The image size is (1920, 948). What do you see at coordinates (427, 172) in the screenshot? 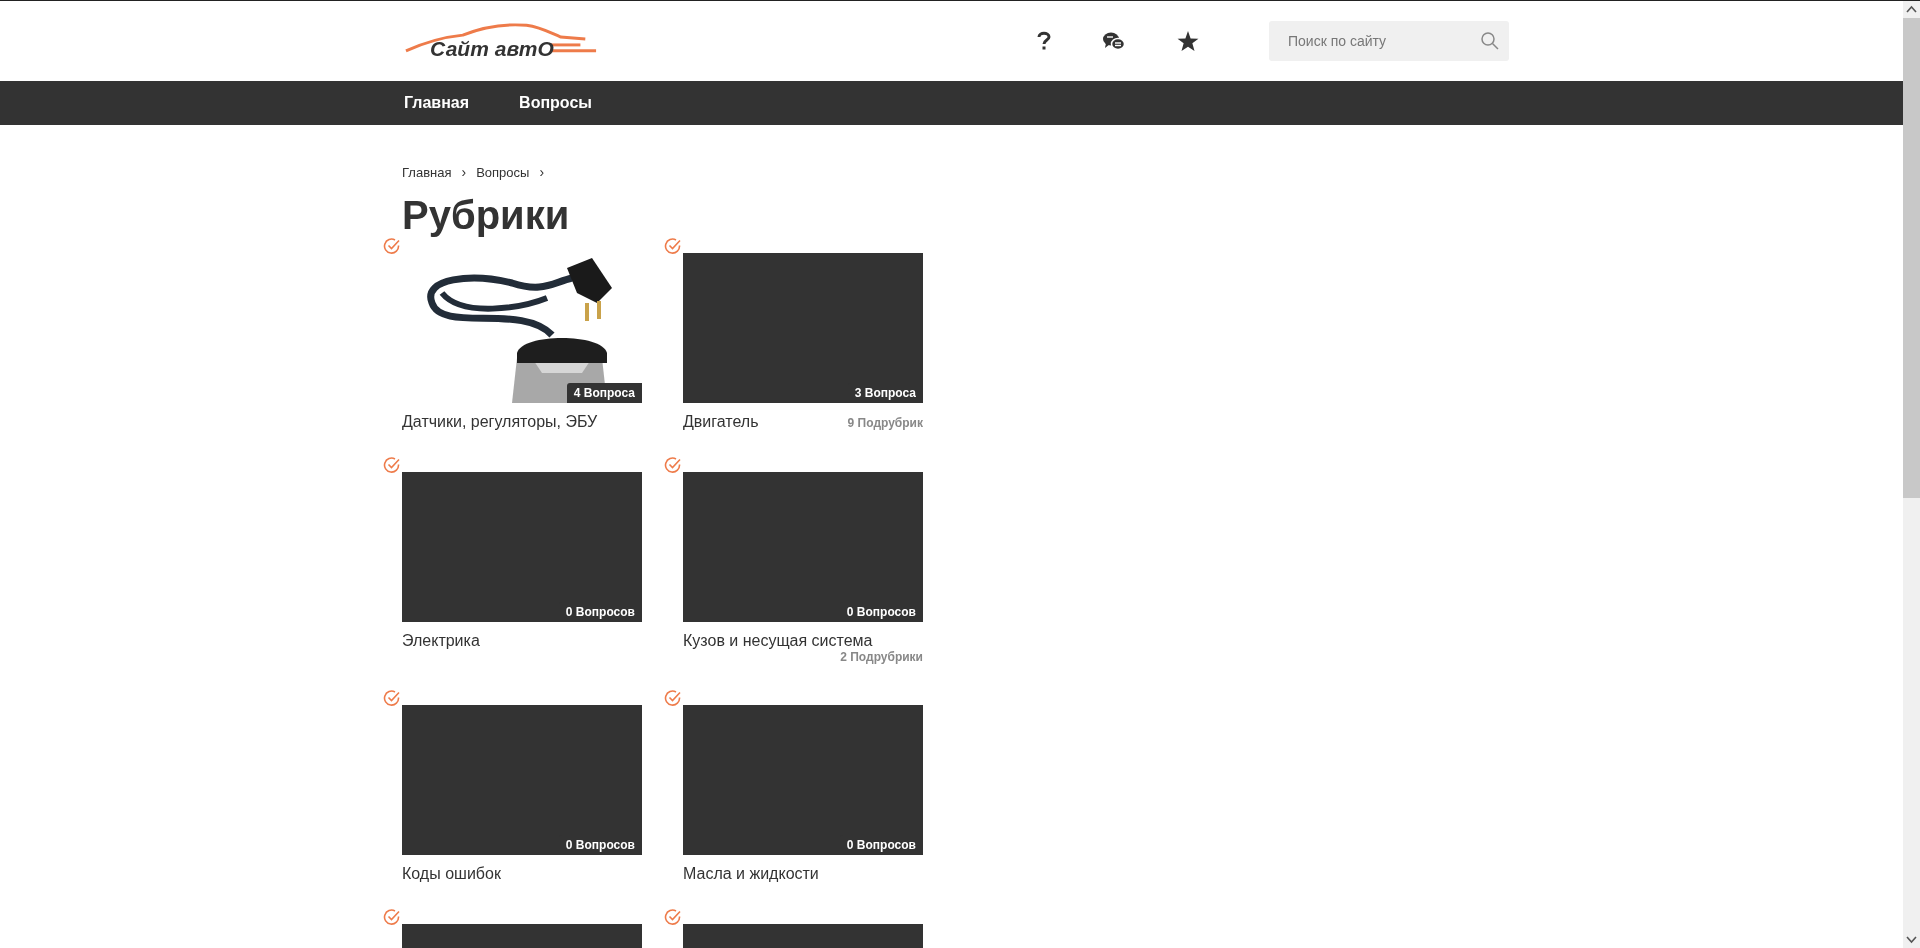
I see `breadcrumb-link: Главная` at bounding box center [427, 172].